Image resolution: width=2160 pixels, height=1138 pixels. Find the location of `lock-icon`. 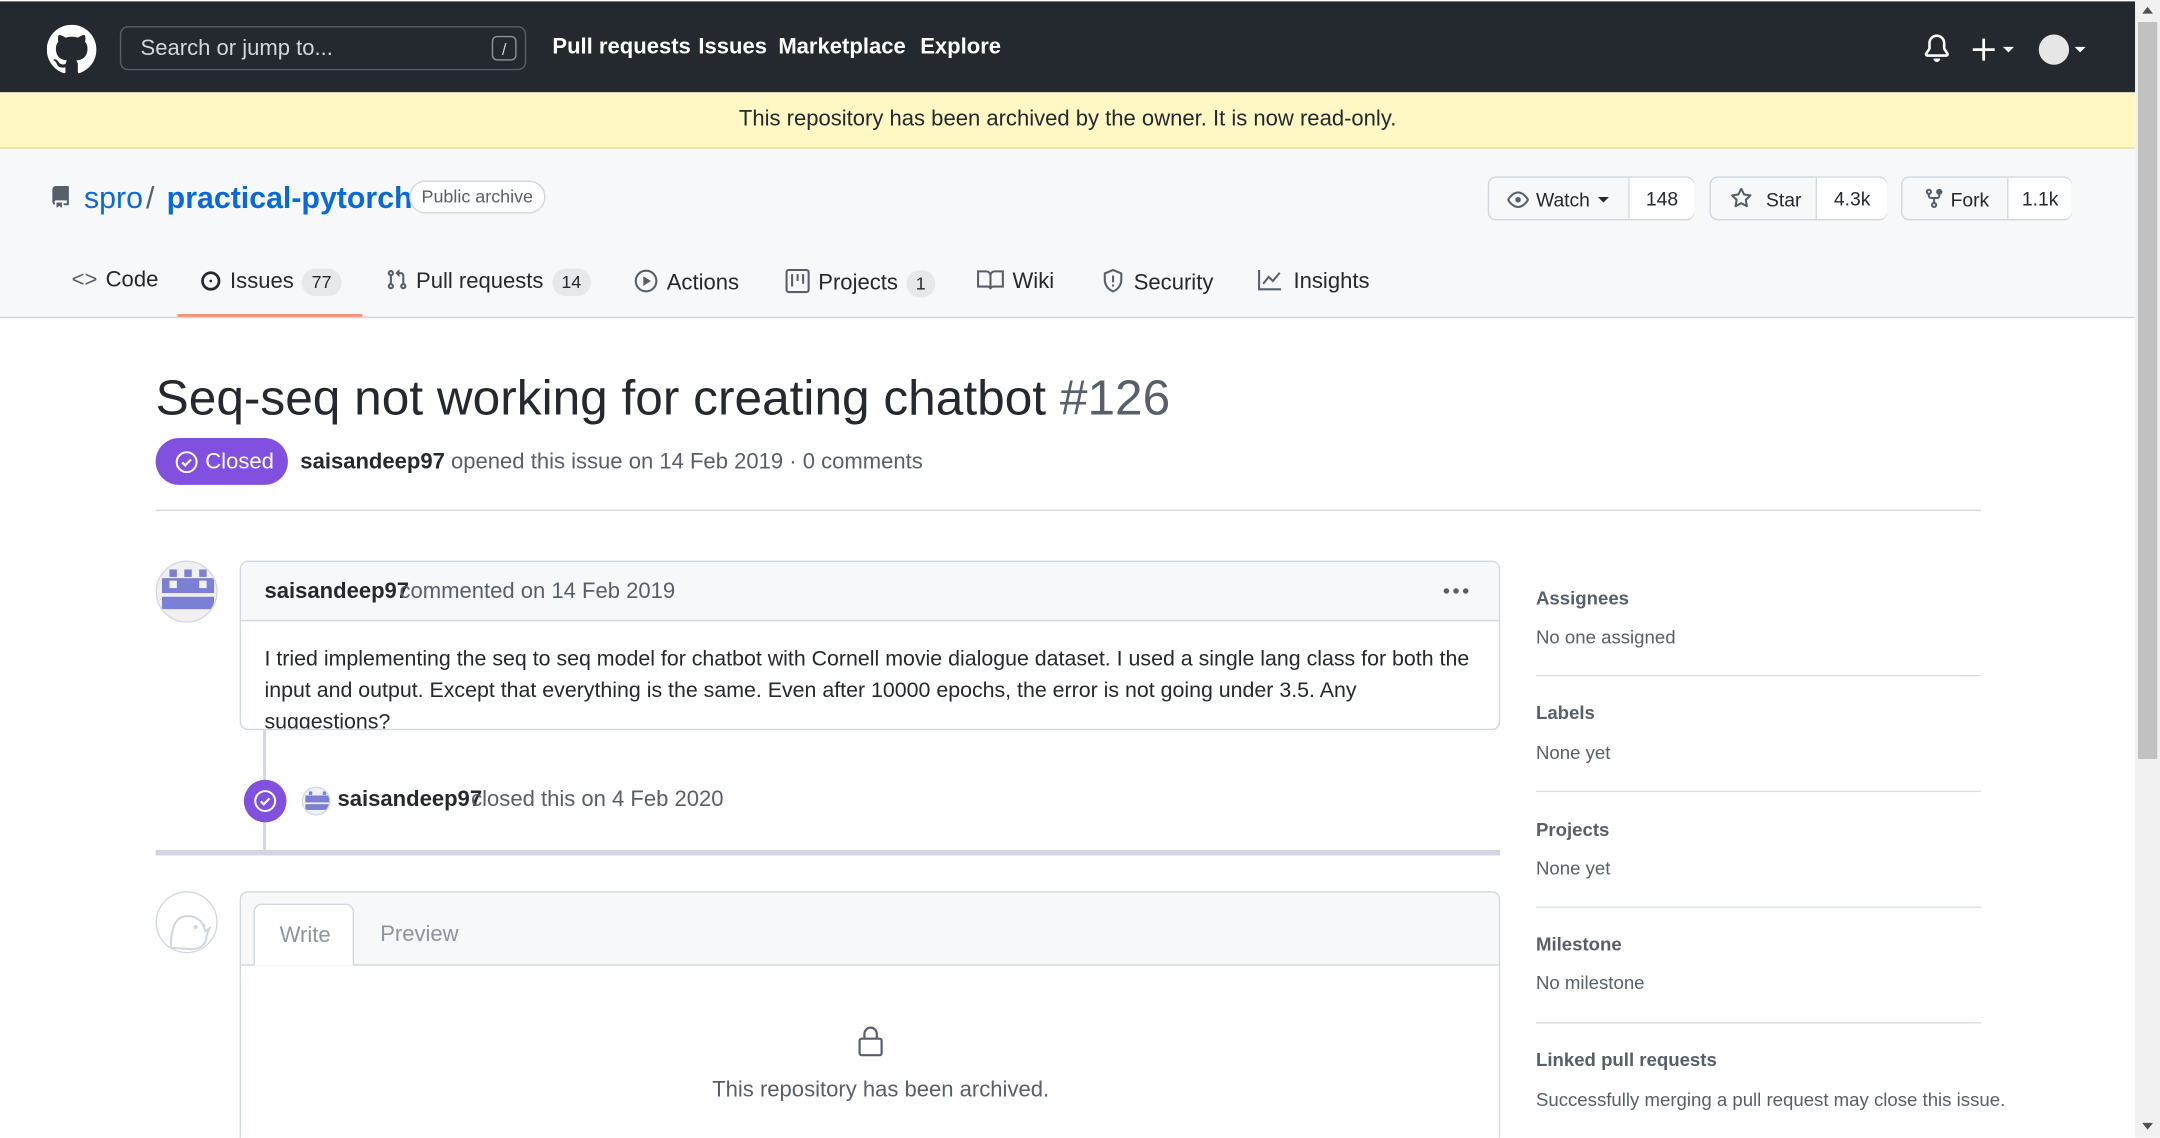

lock-icon is located at coordinates (870, 1041).